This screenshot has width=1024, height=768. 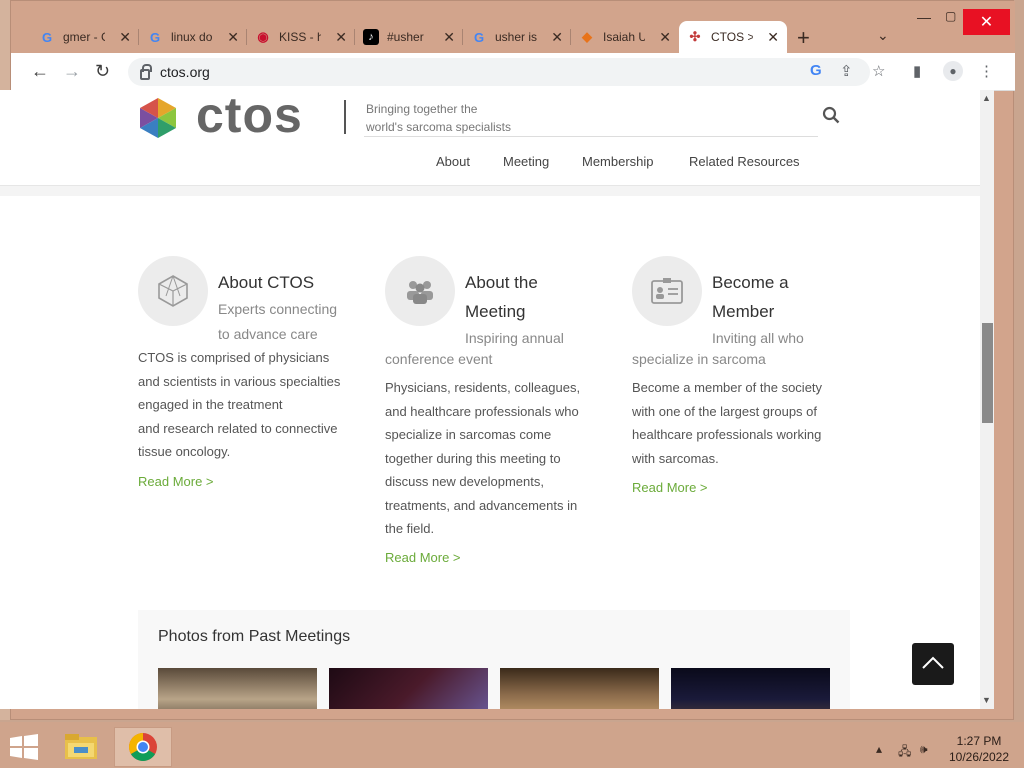 I want to click on body-line: tissue oncology., so click(x=184, y=451).